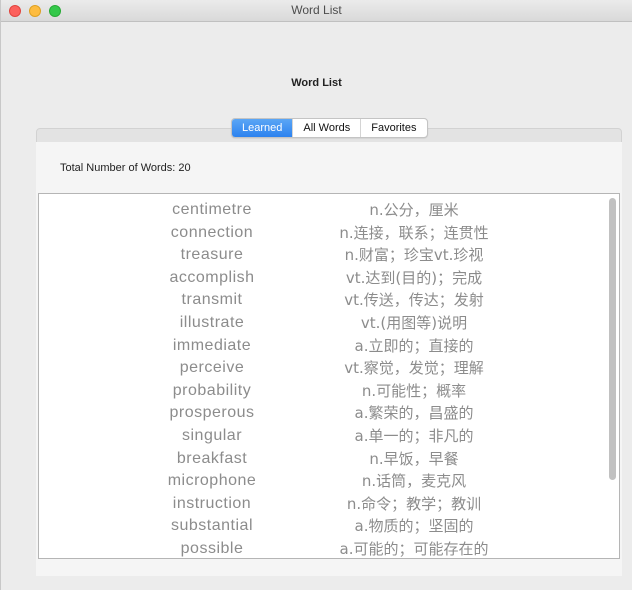 Image resolution: width=632 pixels, height=590 pixels. What do you see at coordinates (262, 128) in the screenshot?
I see `tab-learned: Learned` at bounding box center [262, 128].